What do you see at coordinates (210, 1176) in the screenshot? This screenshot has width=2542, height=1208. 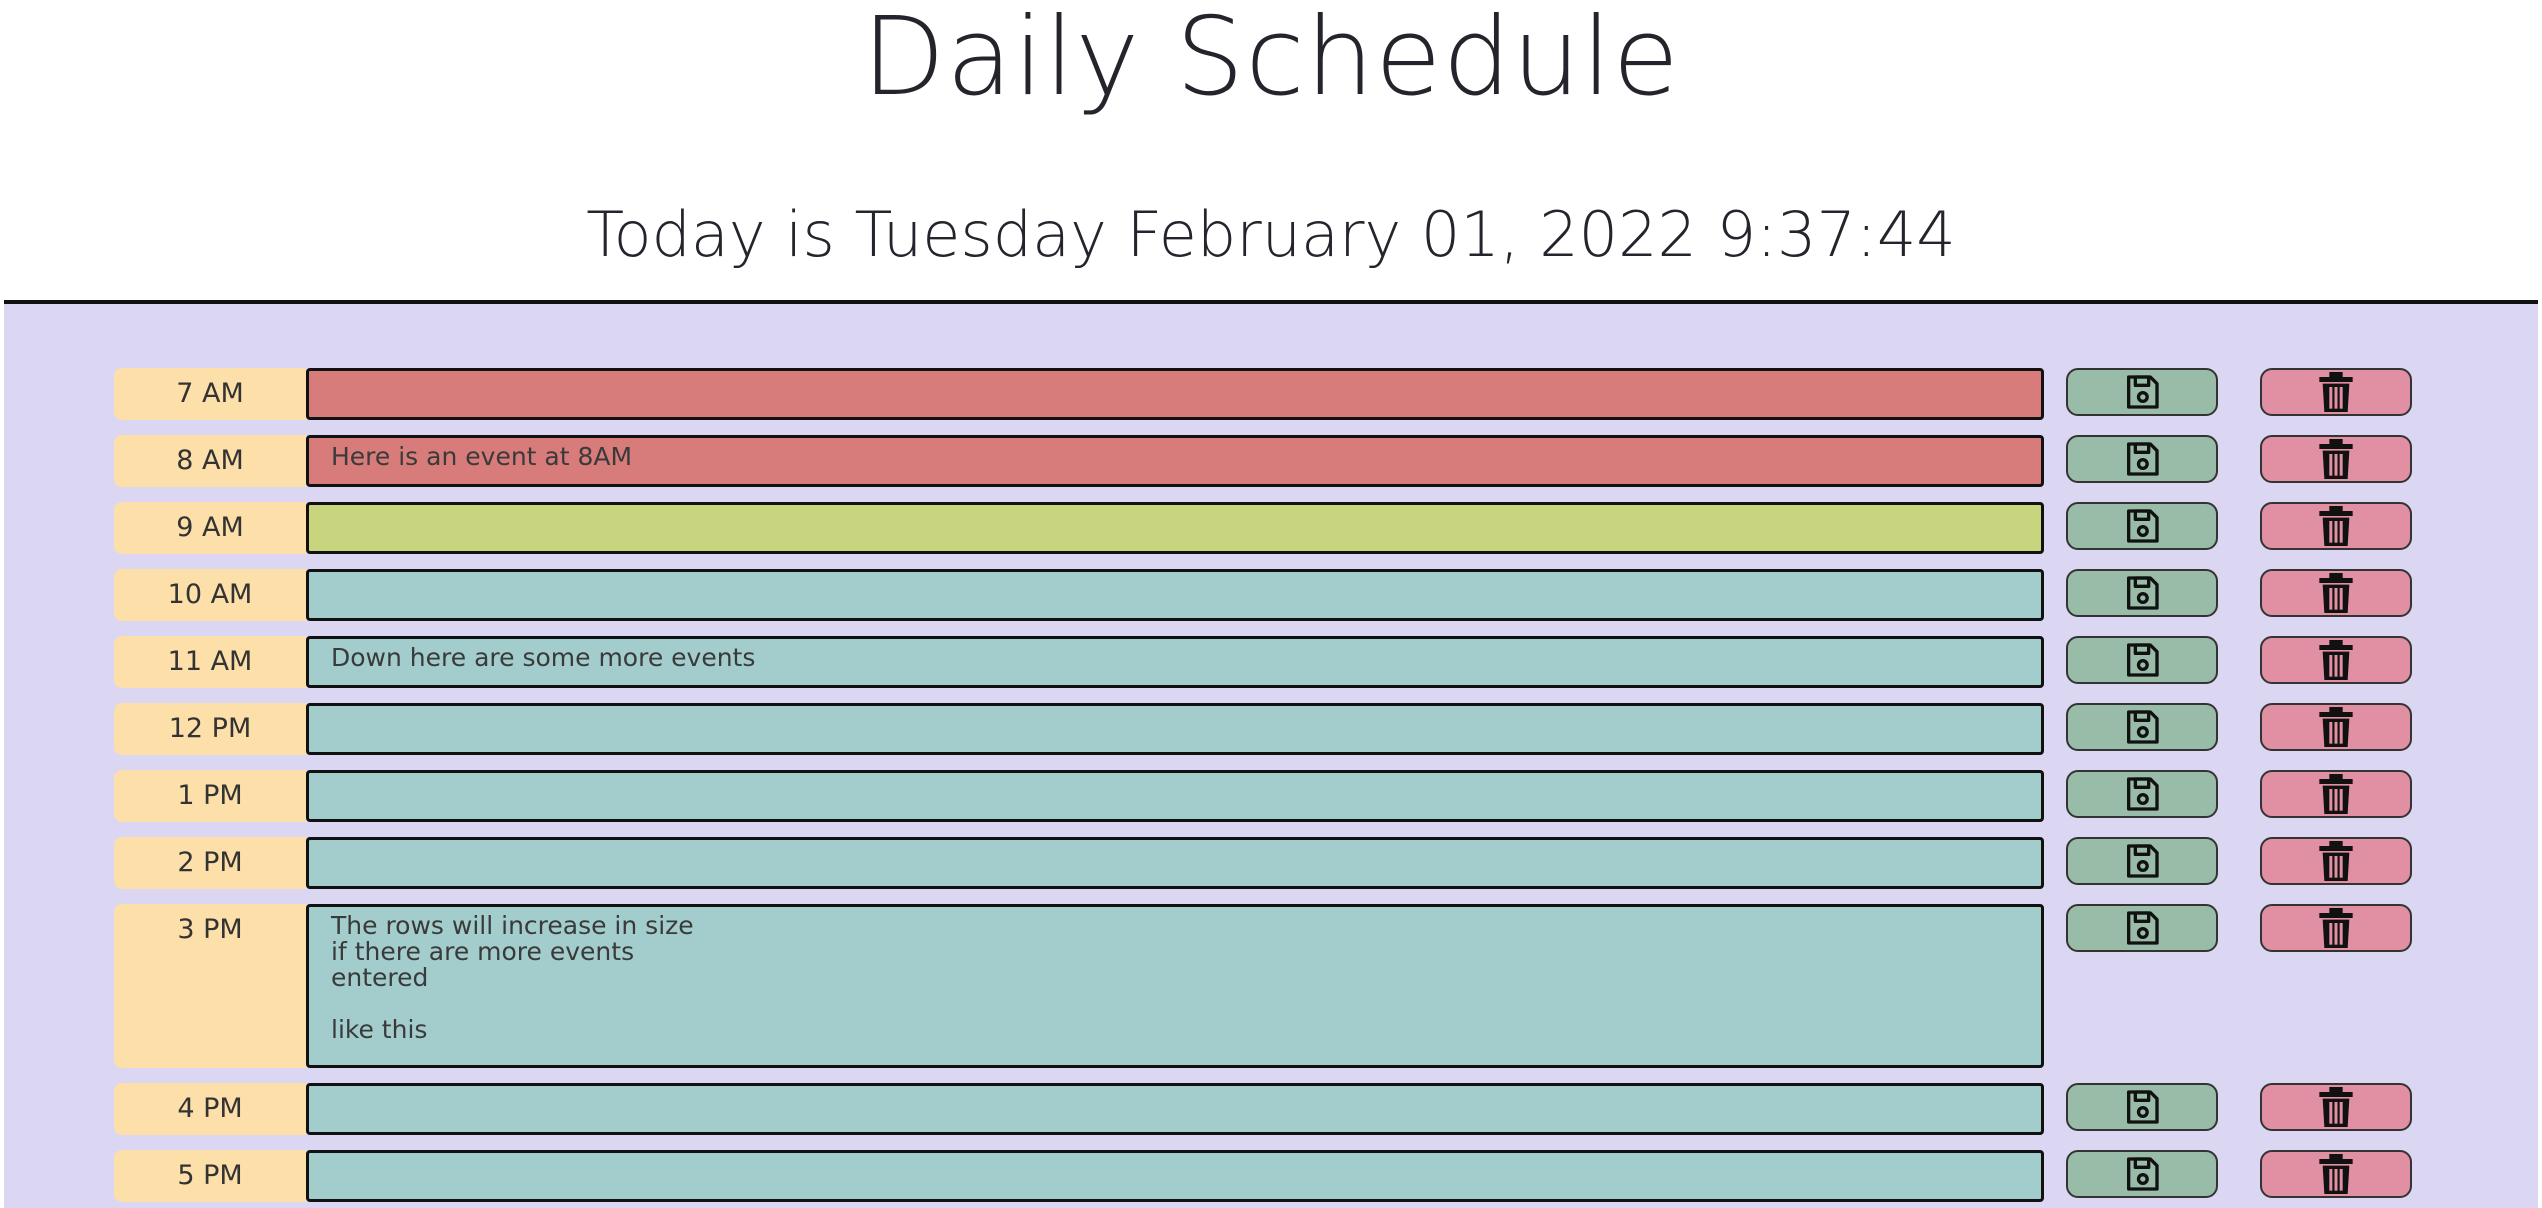 I see `hour-label: 5 PM` at bounding box center [210, 1176].